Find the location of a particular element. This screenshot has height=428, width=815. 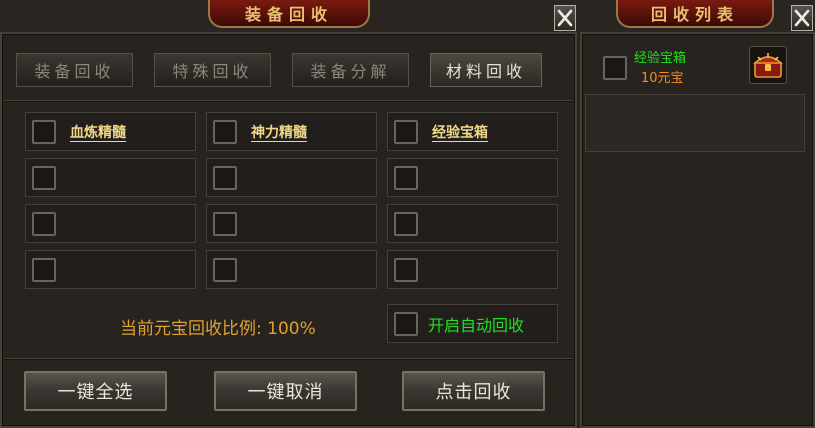

recycle-list-slot is located at coordinates (695, 123).